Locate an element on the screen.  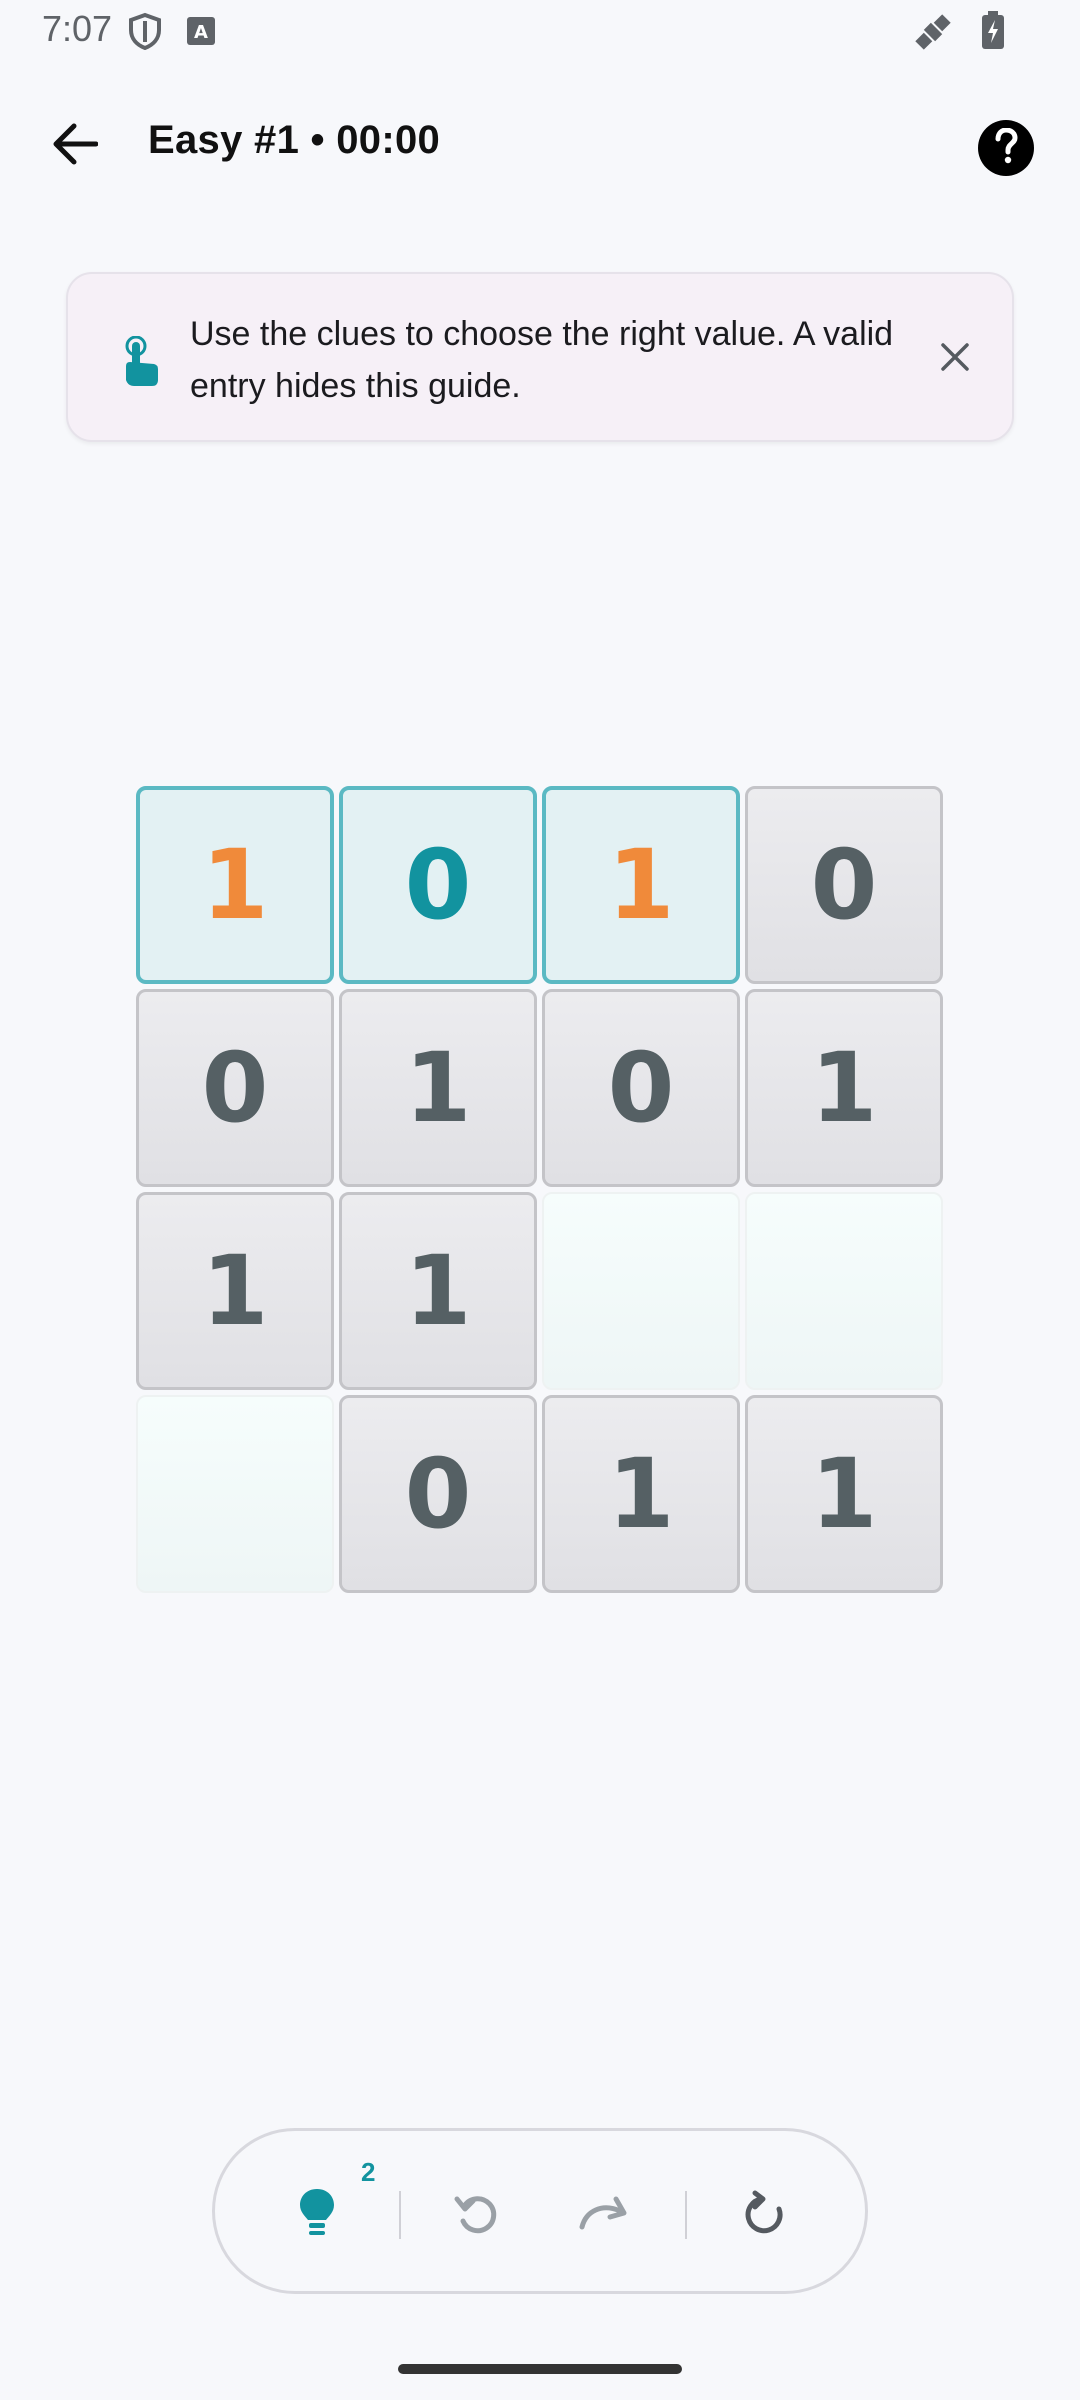
undo-icon is located at coordinates (477, 2215).